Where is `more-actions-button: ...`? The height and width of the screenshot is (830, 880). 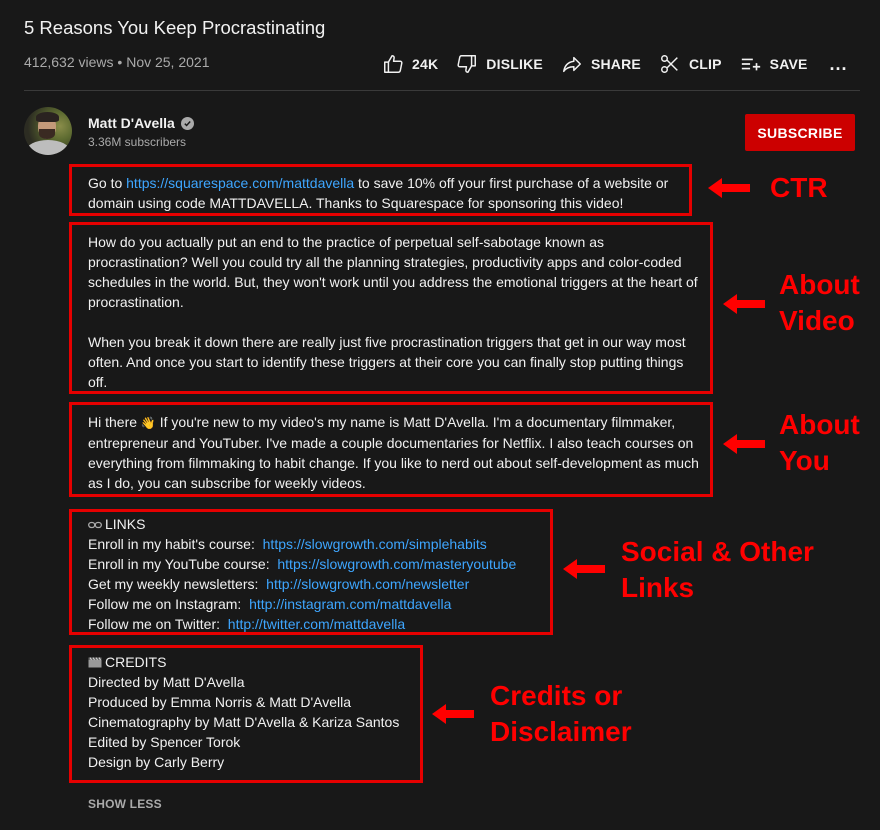
more-actions-button: ... is located at coordinates (839, 64).